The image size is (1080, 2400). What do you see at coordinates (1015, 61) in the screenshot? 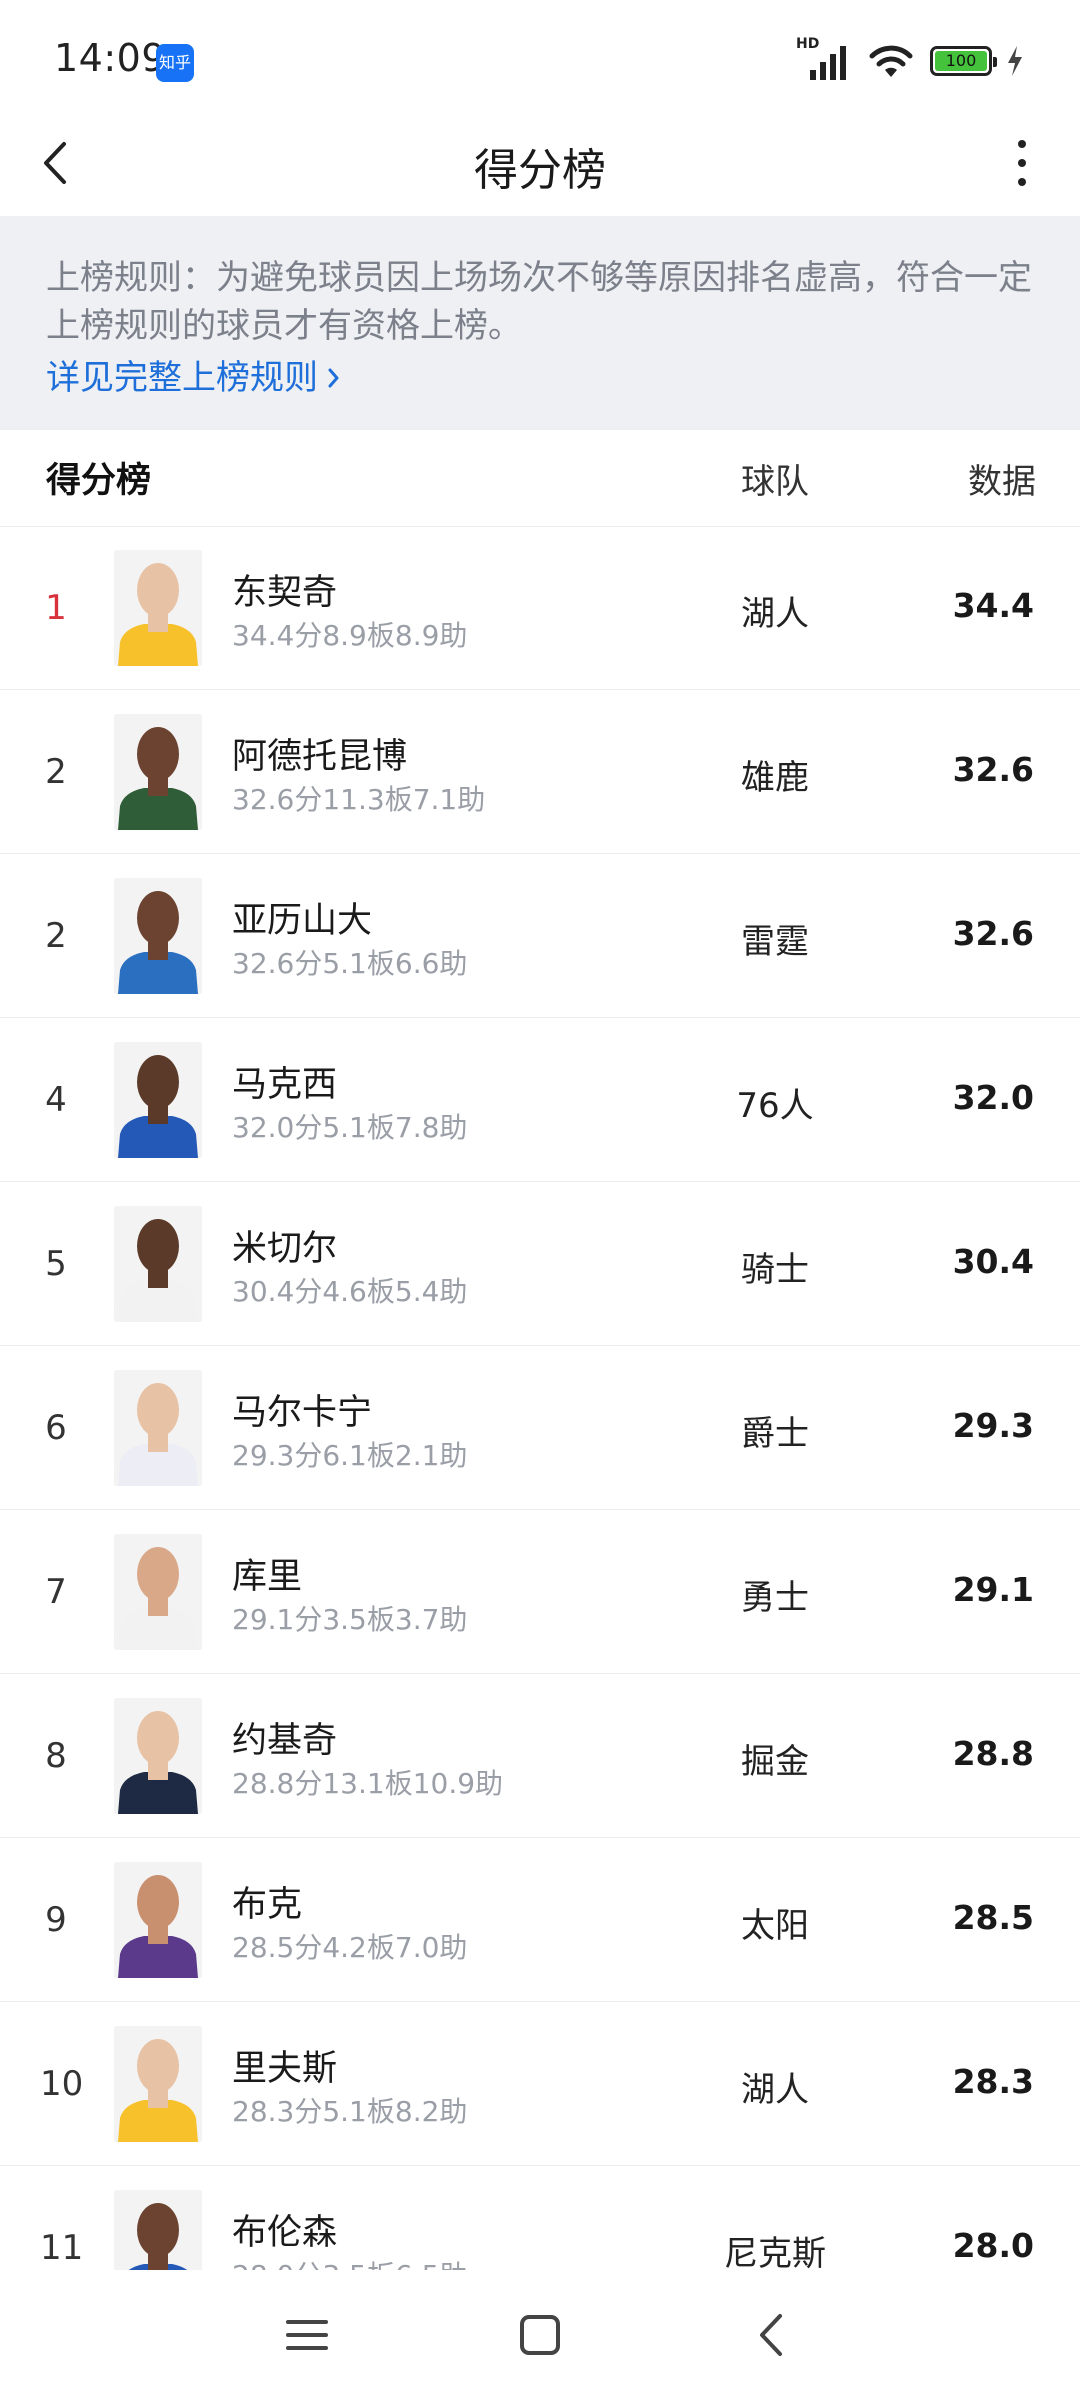
I see `charging-icon` at bounding box center [1015, 61].